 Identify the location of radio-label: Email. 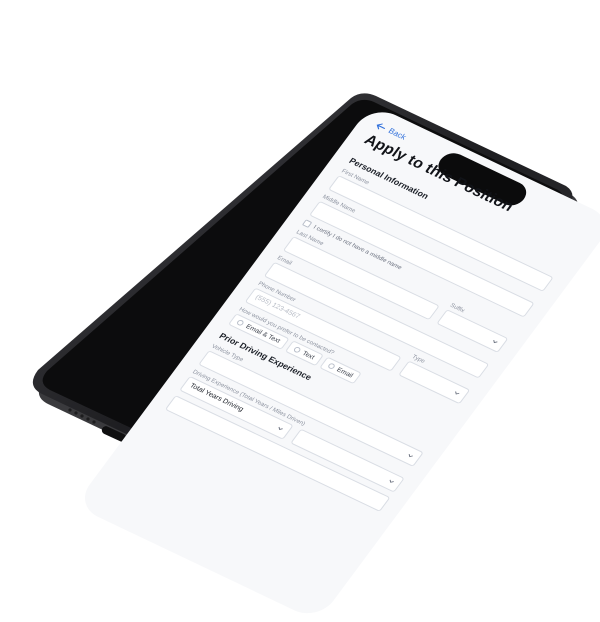
(345, 372).